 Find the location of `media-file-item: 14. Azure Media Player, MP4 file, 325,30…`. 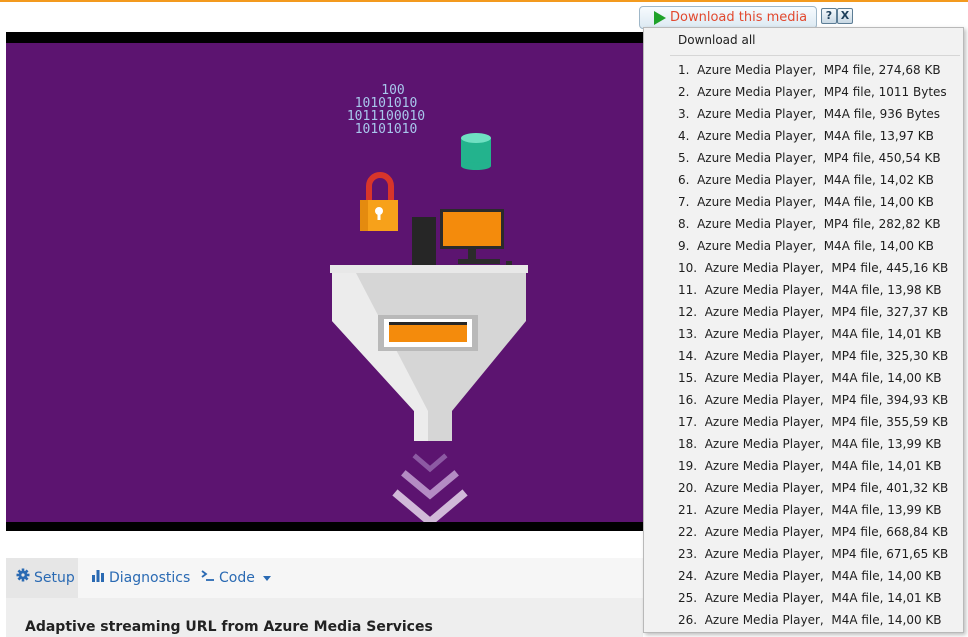

media-file-item: 14. Azure Media Player, MP4 file, 325,30… is located at coordinates (813, 356).